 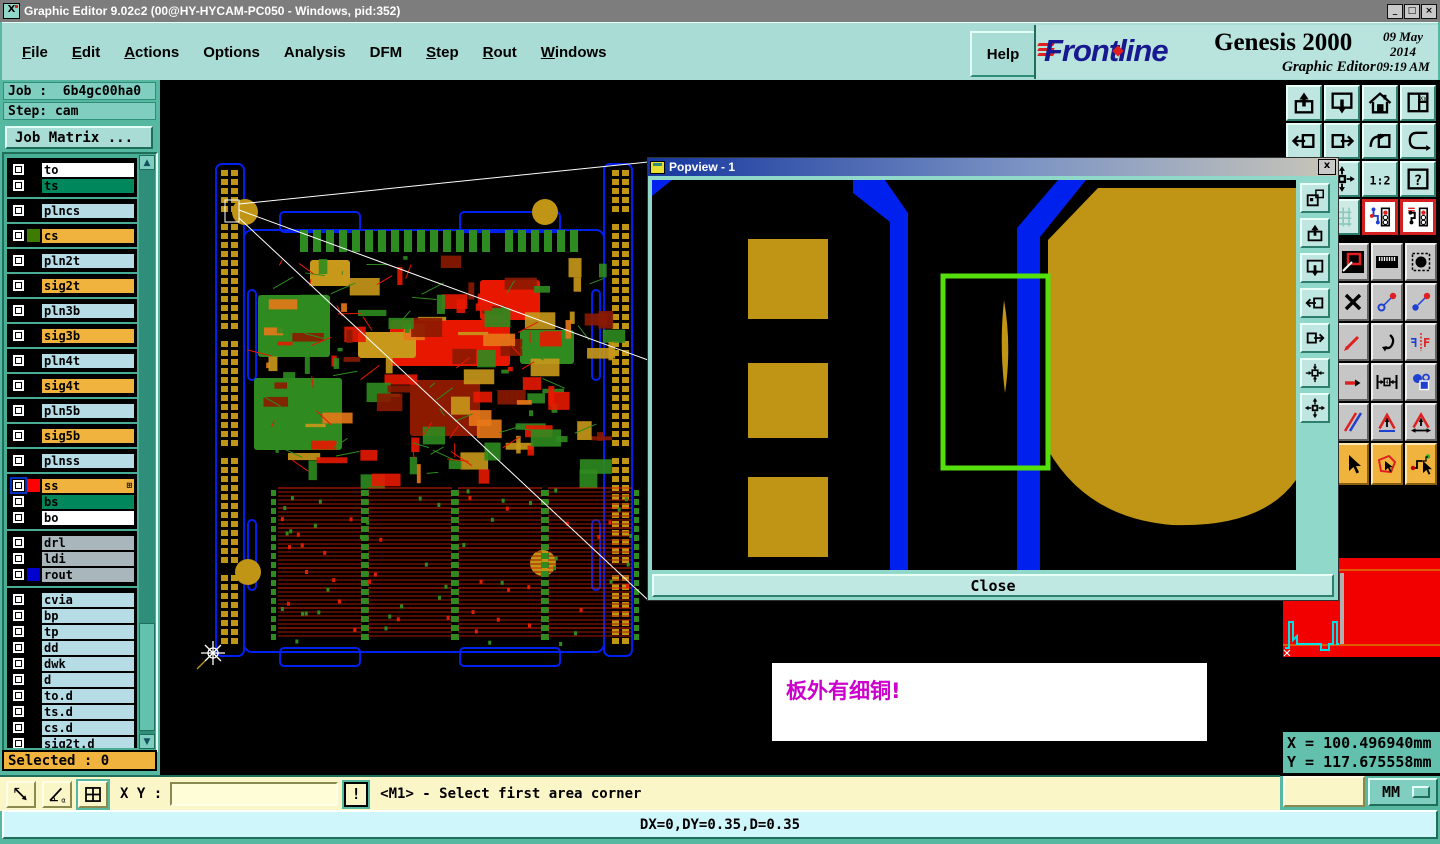 What do you see at coordinates (1418, 217) in the screenshot?
I see `netlist-b-button` at bounding box center [1418, 217].